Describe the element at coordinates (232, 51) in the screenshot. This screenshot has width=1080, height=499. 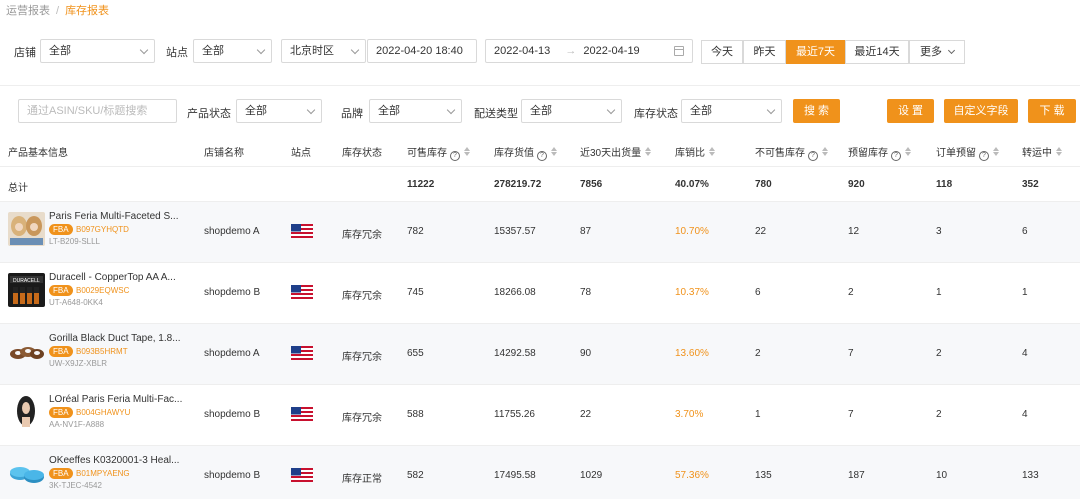
I see `site-select: 全部` at that location.